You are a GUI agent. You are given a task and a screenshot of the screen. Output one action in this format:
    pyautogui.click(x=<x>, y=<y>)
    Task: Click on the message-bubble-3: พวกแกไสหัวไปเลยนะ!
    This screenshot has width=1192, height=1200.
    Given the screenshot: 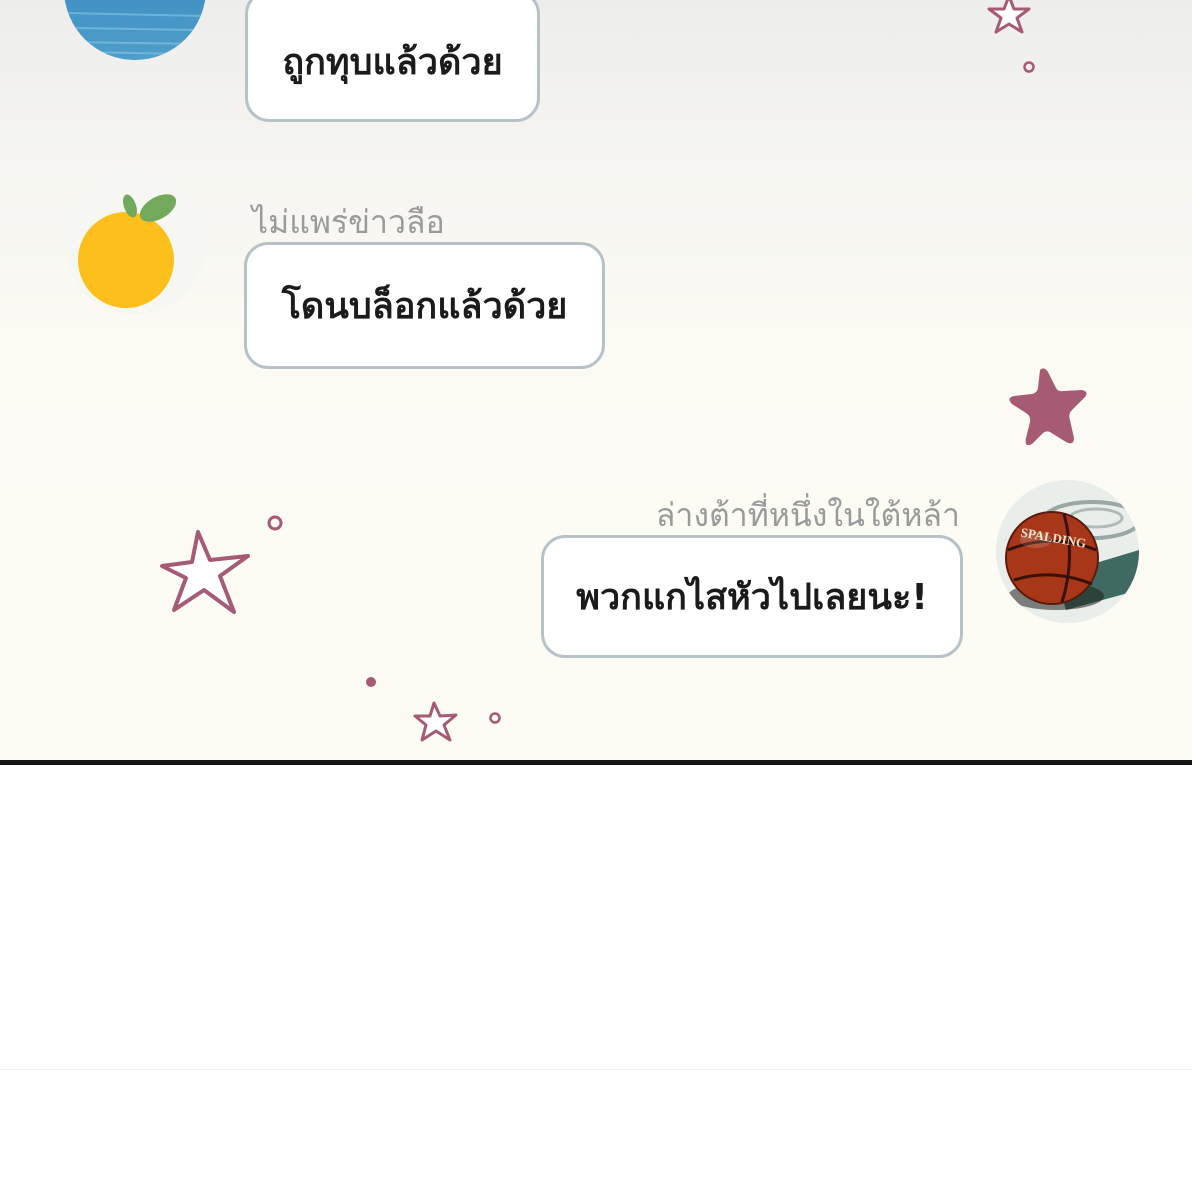 What is the action you would take?
    pyautogui.click(x=752, y=596)
    